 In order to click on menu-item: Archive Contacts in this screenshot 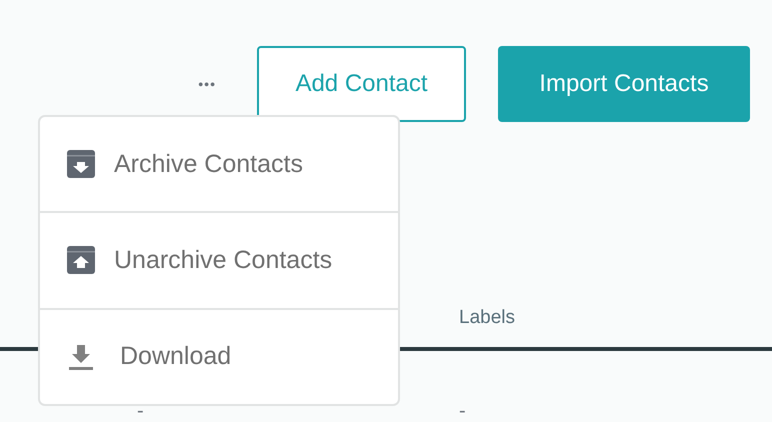, I will do `click(219, 165)`.